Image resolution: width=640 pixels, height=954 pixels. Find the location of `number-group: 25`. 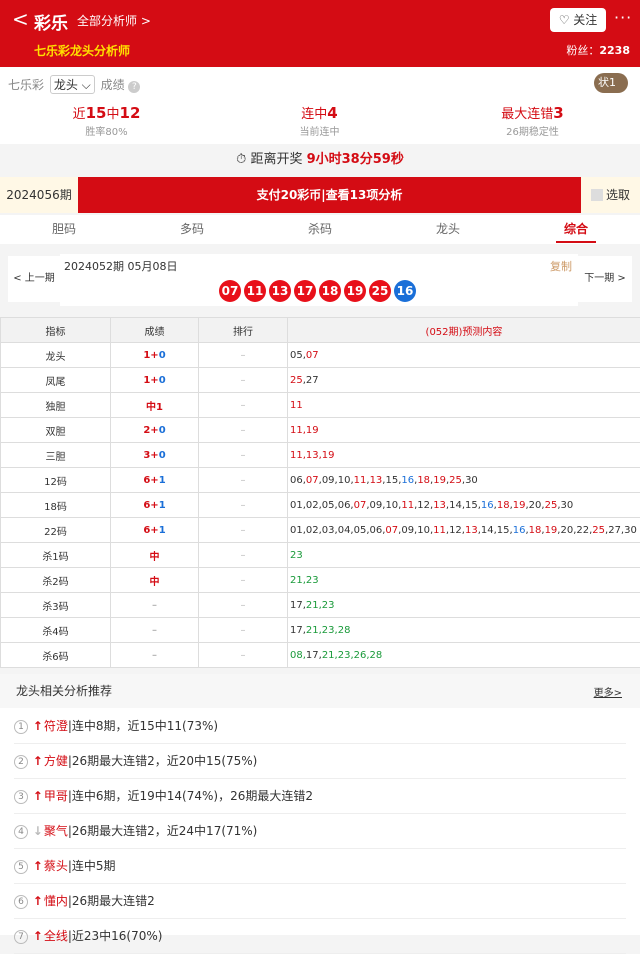

number-group: 25 is located at coordinates (551, 505).